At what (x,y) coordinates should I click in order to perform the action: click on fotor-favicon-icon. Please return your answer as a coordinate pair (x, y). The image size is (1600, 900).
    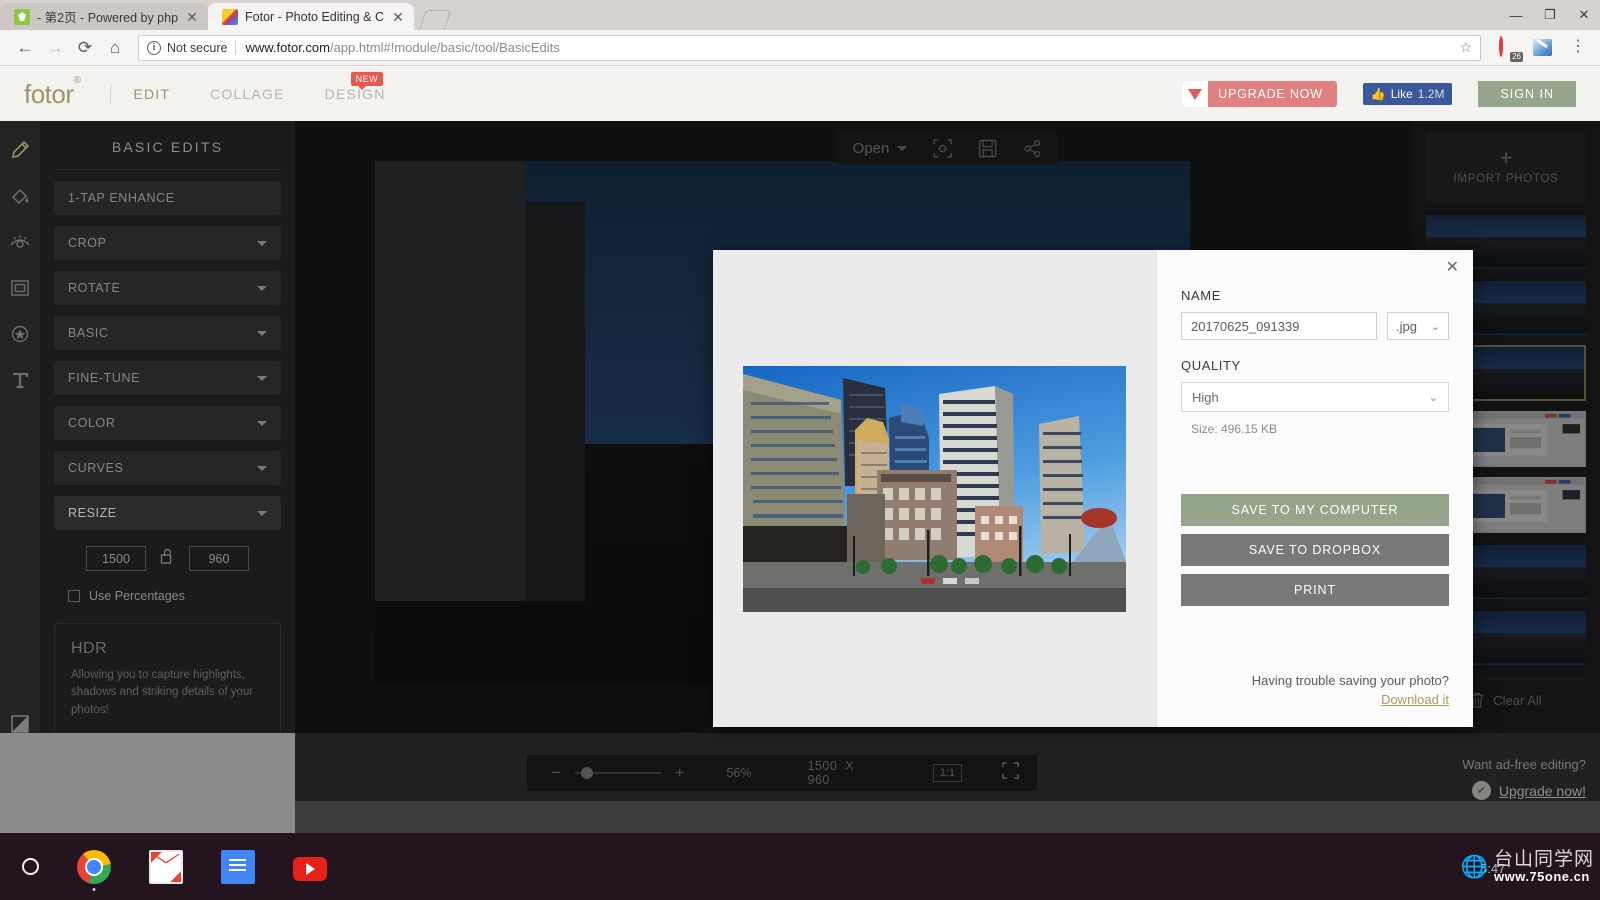
    Looking at the image, I should click on (230, 16).